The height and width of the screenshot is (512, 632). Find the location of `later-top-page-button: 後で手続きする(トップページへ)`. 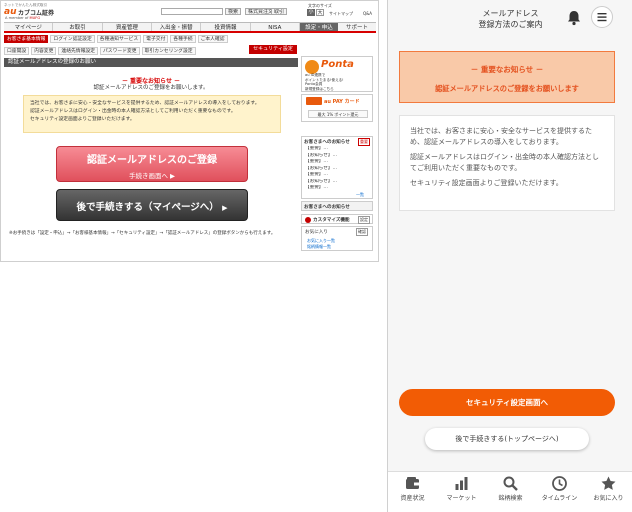

later-top-page-button: 後で手続きする(トップページへ) is located at coordinates (507, 439).